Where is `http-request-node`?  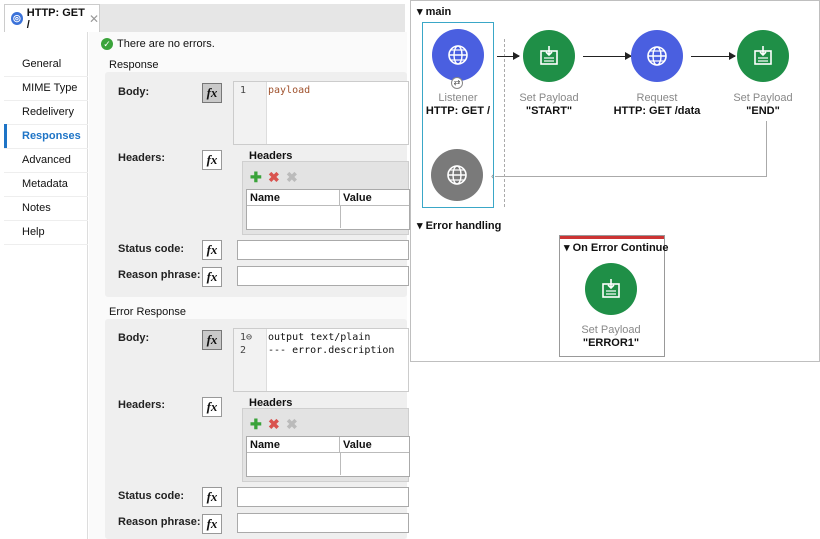 http-request-node is located at coordinates (657, 56).